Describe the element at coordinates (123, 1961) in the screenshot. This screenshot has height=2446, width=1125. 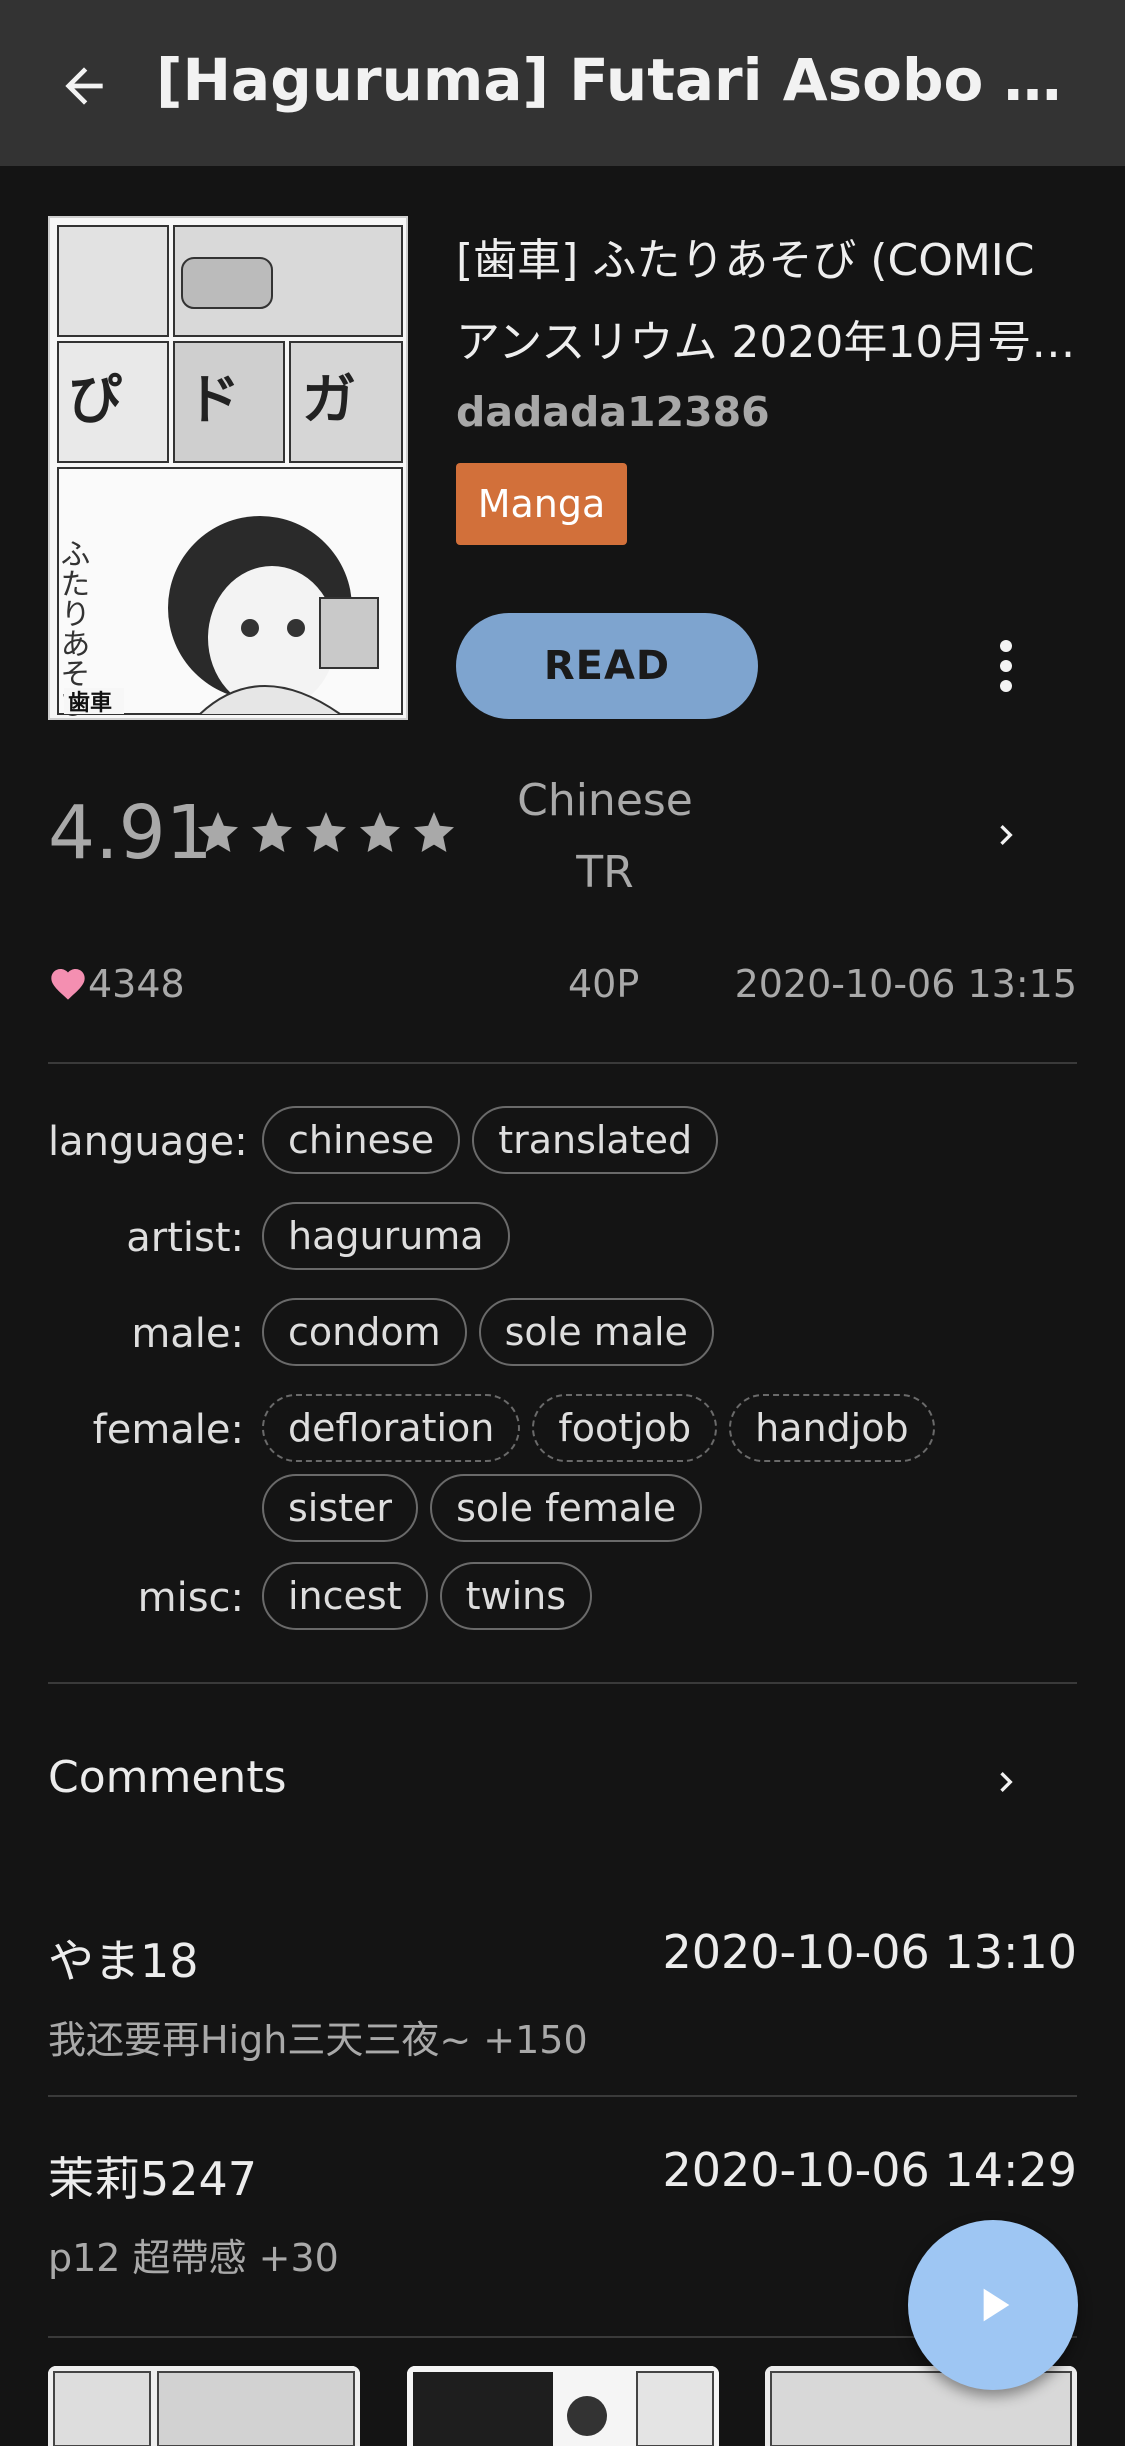
I see `comment-user: やま18` at that location.